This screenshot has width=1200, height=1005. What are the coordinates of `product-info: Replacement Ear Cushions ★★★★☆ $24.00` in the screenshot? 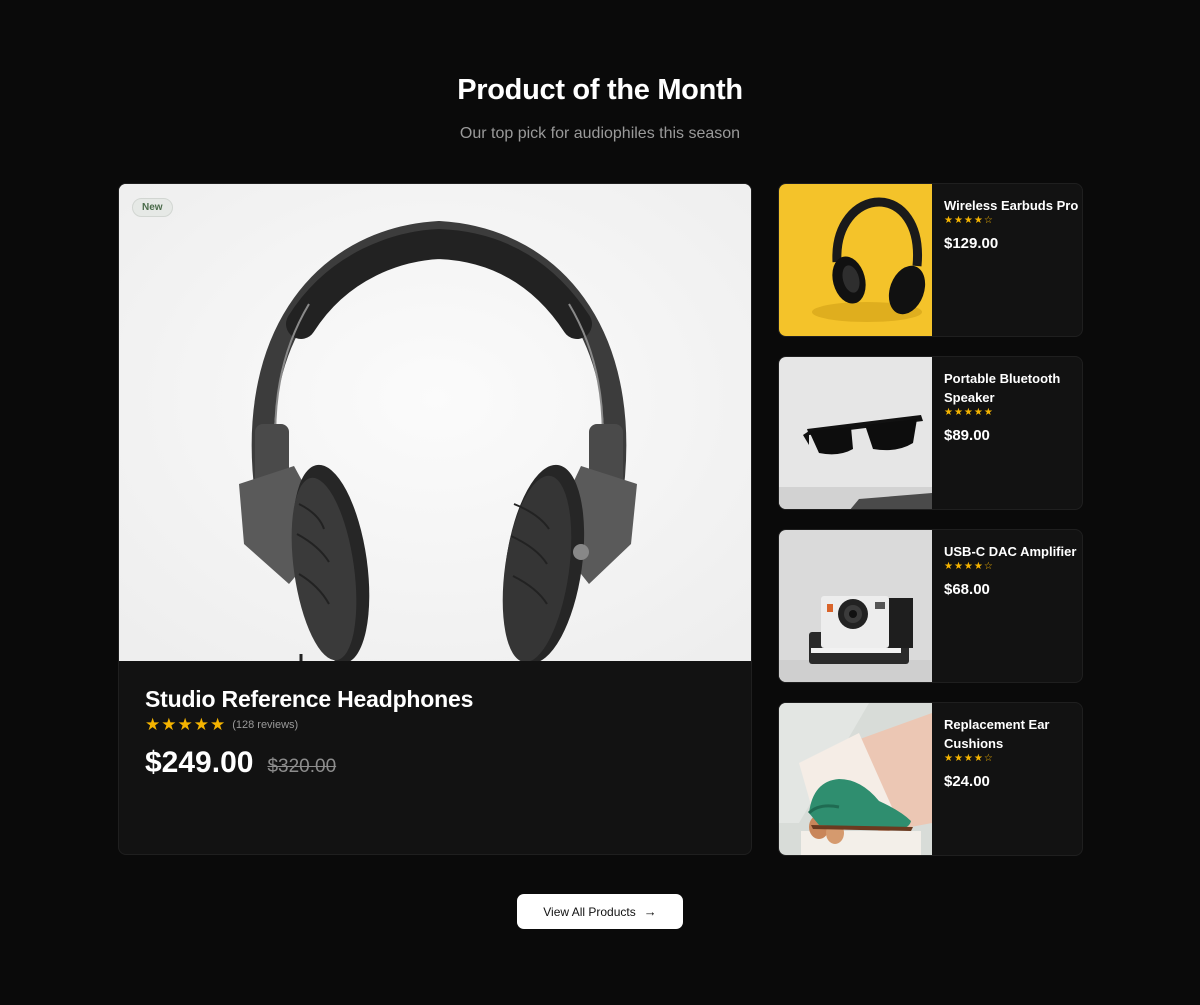 It's located at (1011, 752).